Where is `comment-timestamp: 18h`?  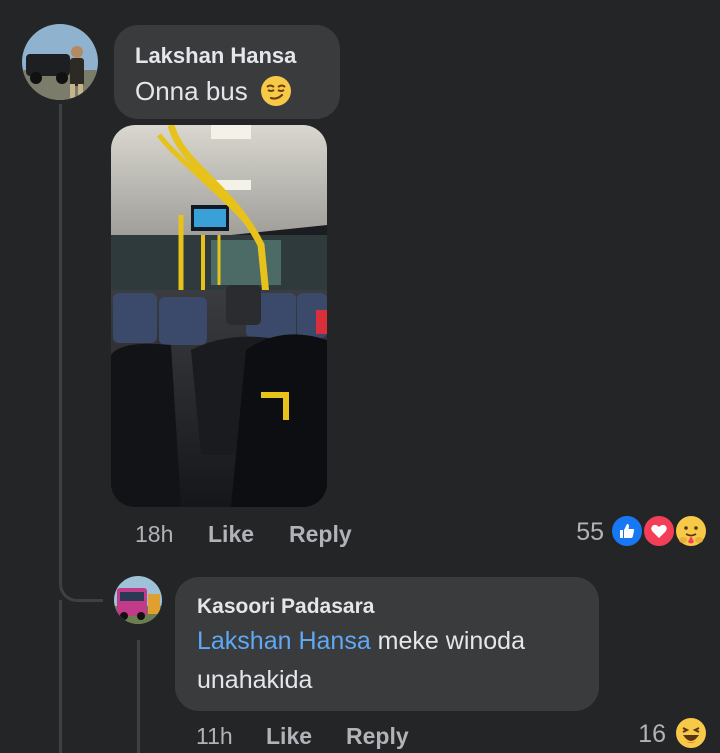
comment-timestamp: 18h is located at coordinates (154, 534).